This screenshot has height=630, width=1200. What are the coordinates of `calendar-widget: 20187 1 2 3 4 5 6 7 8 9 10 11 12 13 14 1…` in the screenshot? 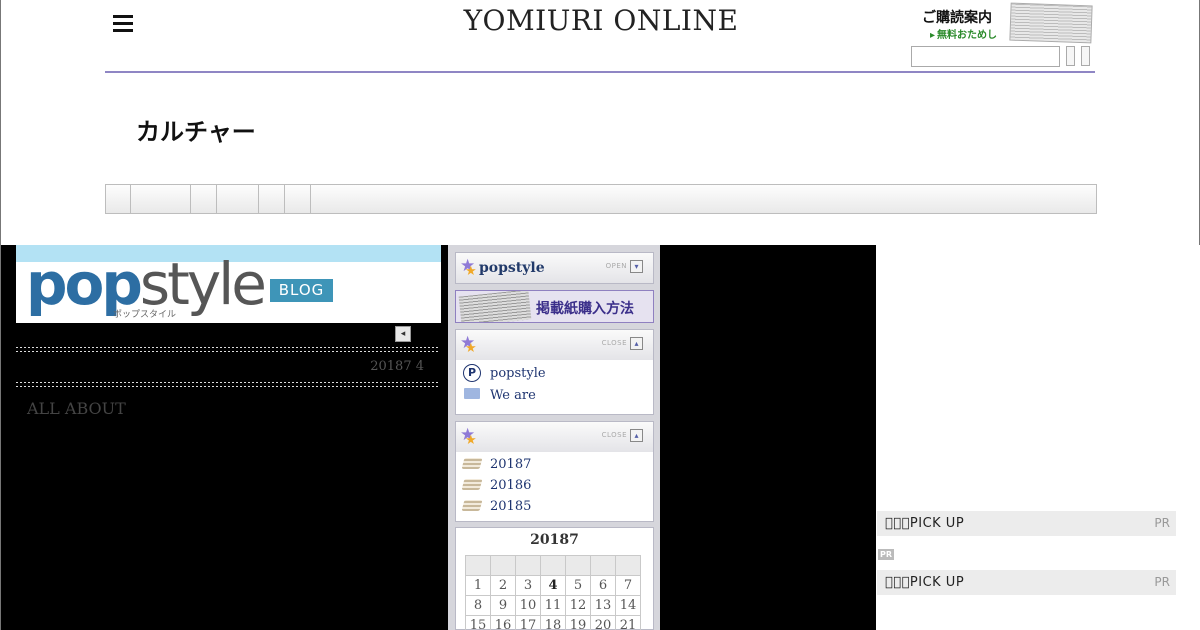 It's located at (554, 578).